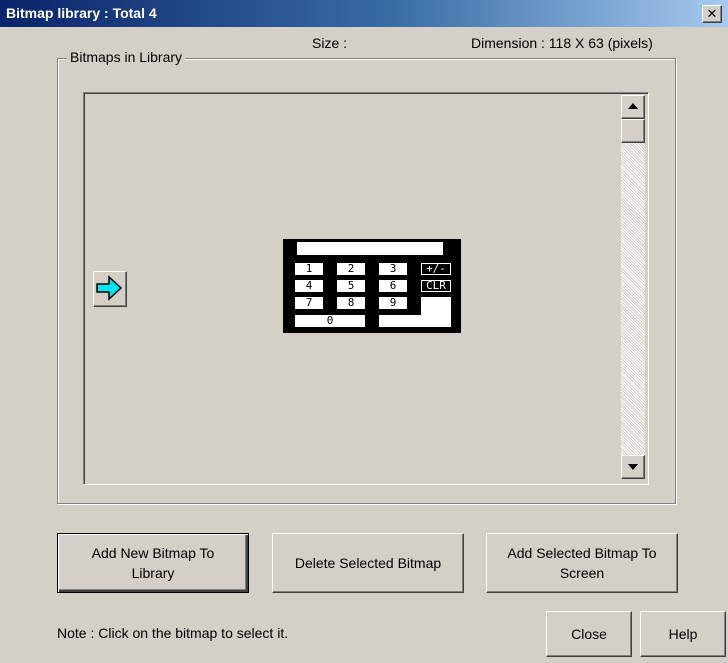  Describe the element at coordinates (393, 303) in the screenshot. I see `bitmap-key-9: 9` at that location.